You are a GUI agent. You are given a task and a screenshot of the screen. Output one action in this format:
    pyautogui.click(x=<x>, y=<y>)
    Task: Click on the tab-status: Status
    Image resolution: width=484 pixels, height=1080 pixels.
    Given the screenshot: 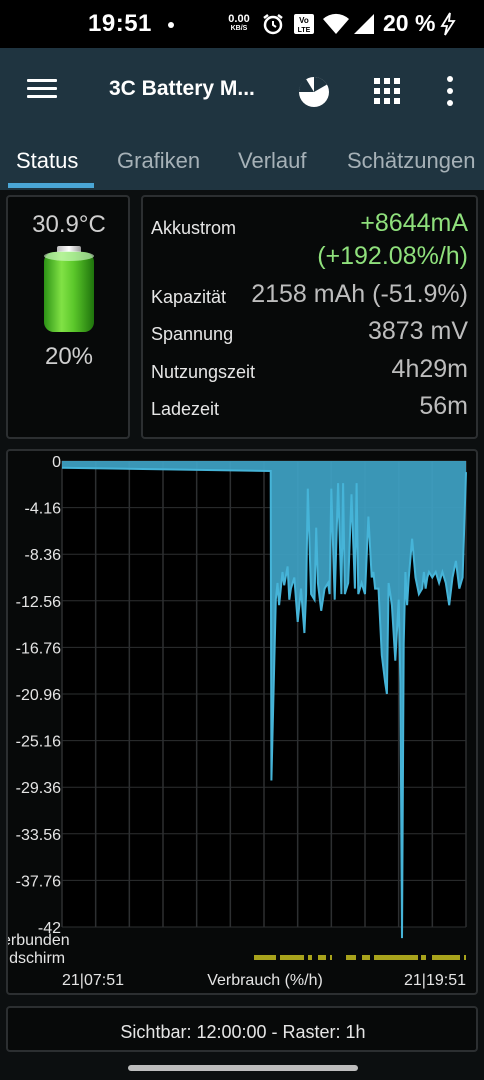 What is the action you would take?
    pyautogui.click(x=47, y=161)
    